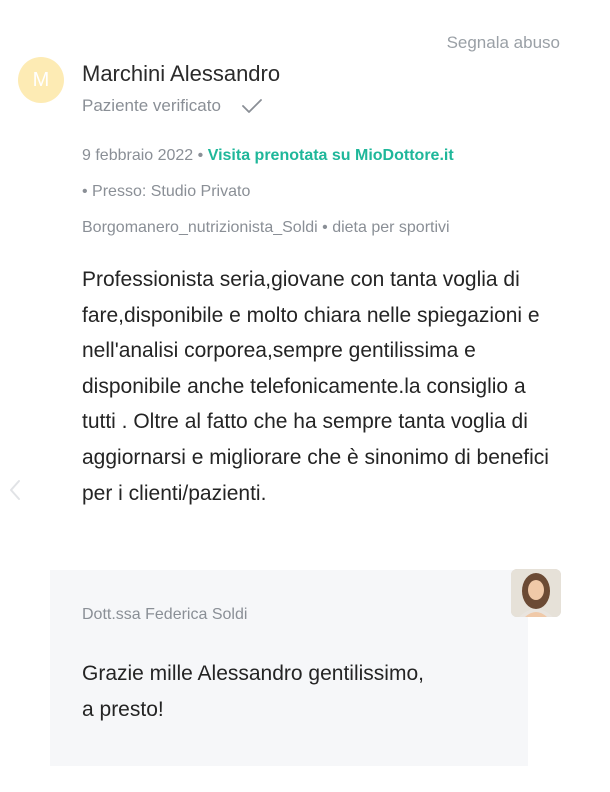 The height and width of the screenshot is (792, 610). I want to click on verified-label: Paziente verificato, so click(151, 105).